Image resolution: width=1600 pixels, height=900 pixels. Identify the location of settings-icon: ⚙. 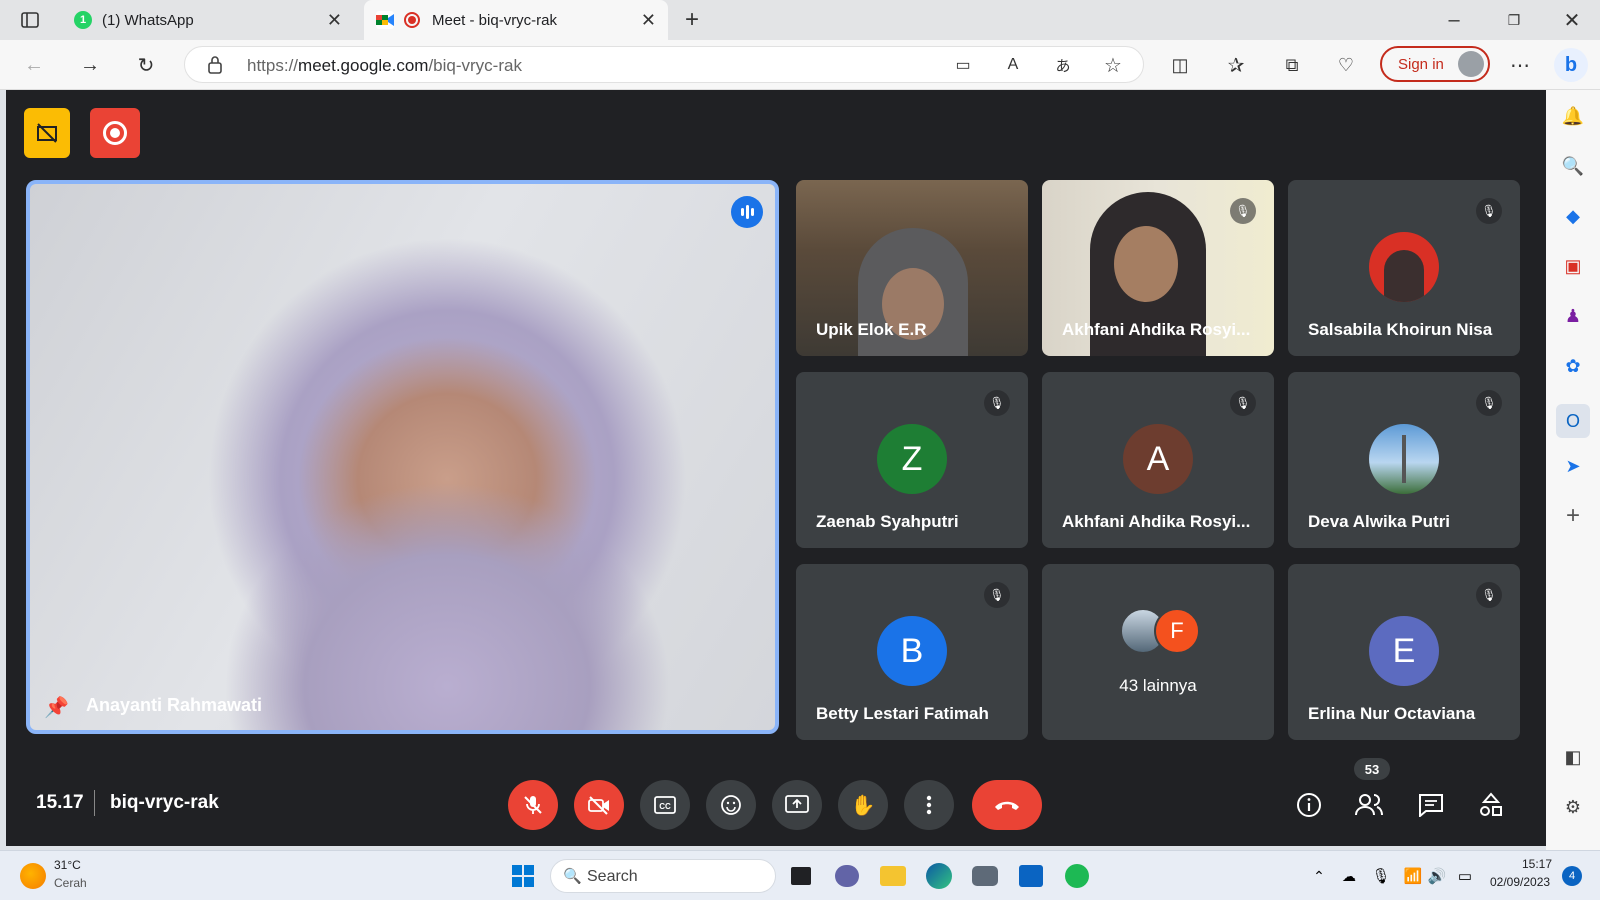
(1573, 807).